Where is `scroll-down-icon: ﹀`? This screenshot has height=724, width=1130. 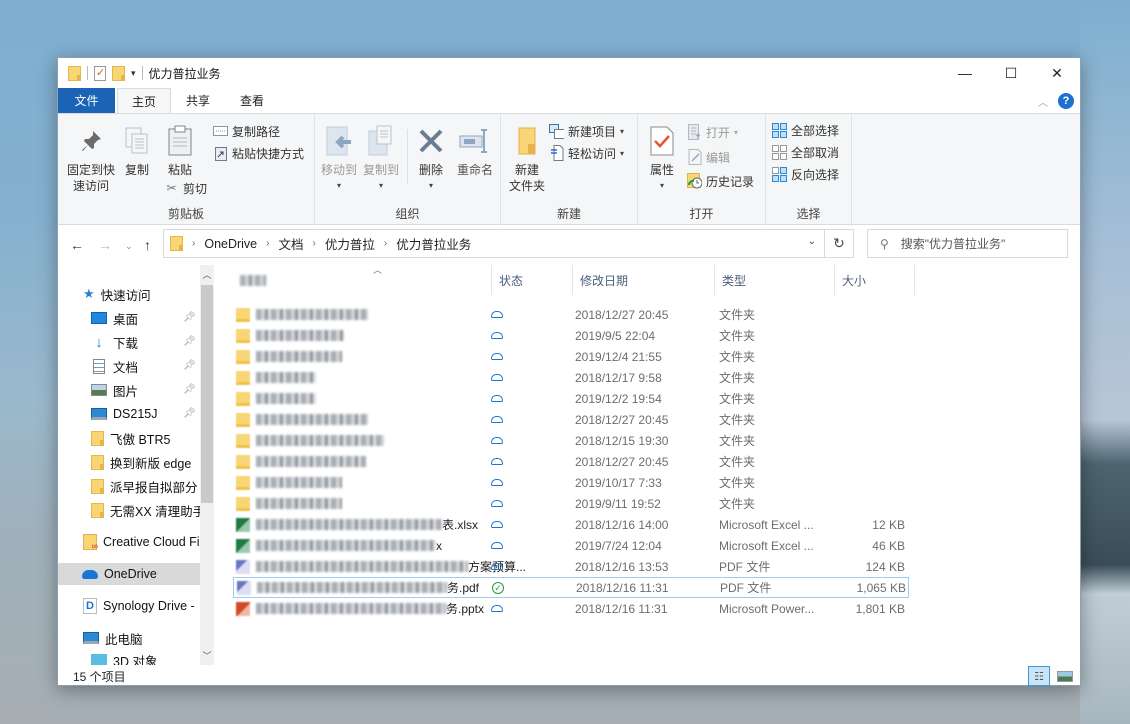
scroll-down-icon: ﹀ is located at coordinates (207, 655).